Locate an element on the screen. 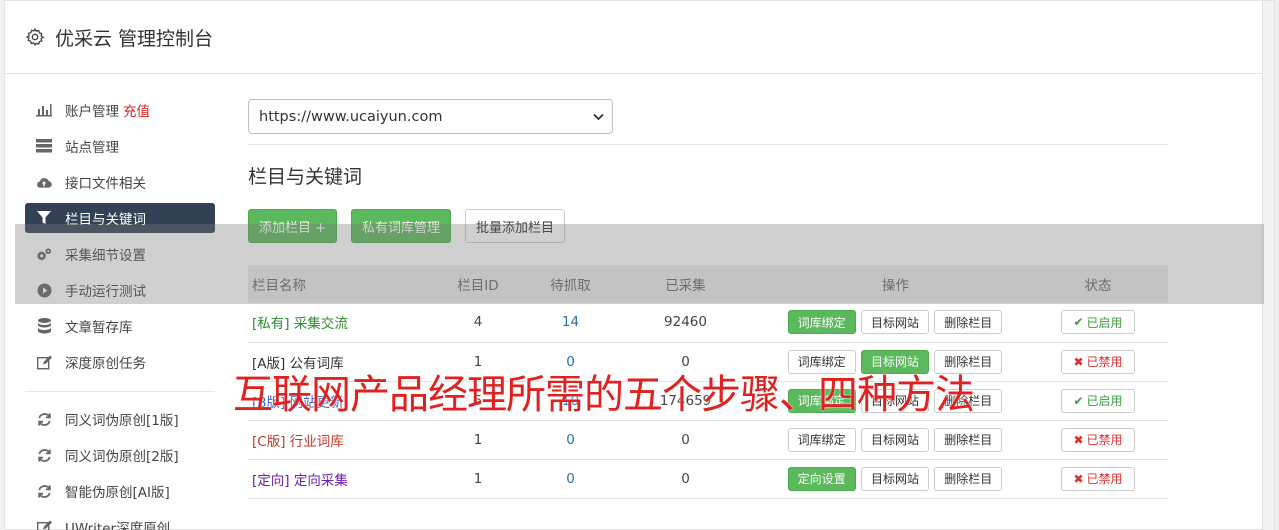  sidebar-item-label: 同义词伪原创[2版] is located at coordinates (122, 457).